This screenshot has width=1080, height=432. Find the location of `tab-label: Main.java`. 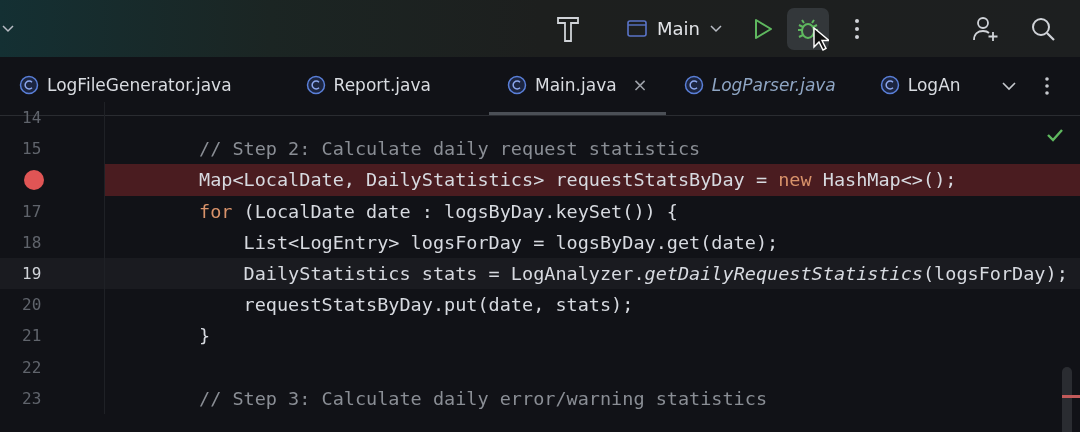

tab-label: Main.java is located at coordinates (576, 84).